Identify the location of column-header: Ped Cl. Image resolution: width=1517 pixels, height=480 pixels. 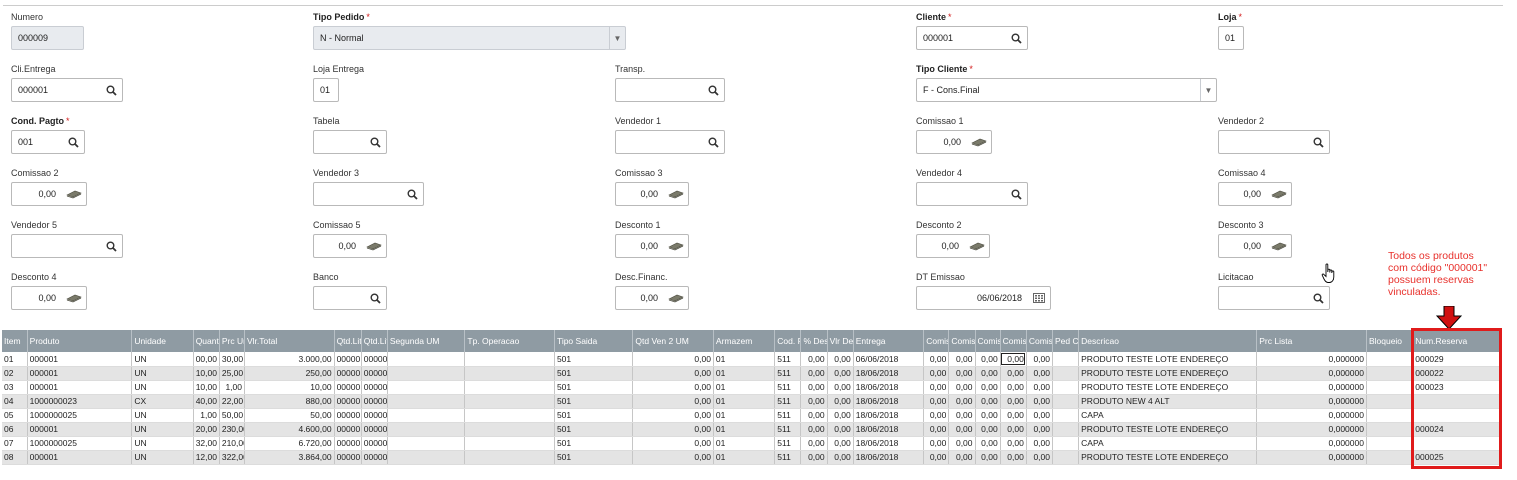
(1066, 341).